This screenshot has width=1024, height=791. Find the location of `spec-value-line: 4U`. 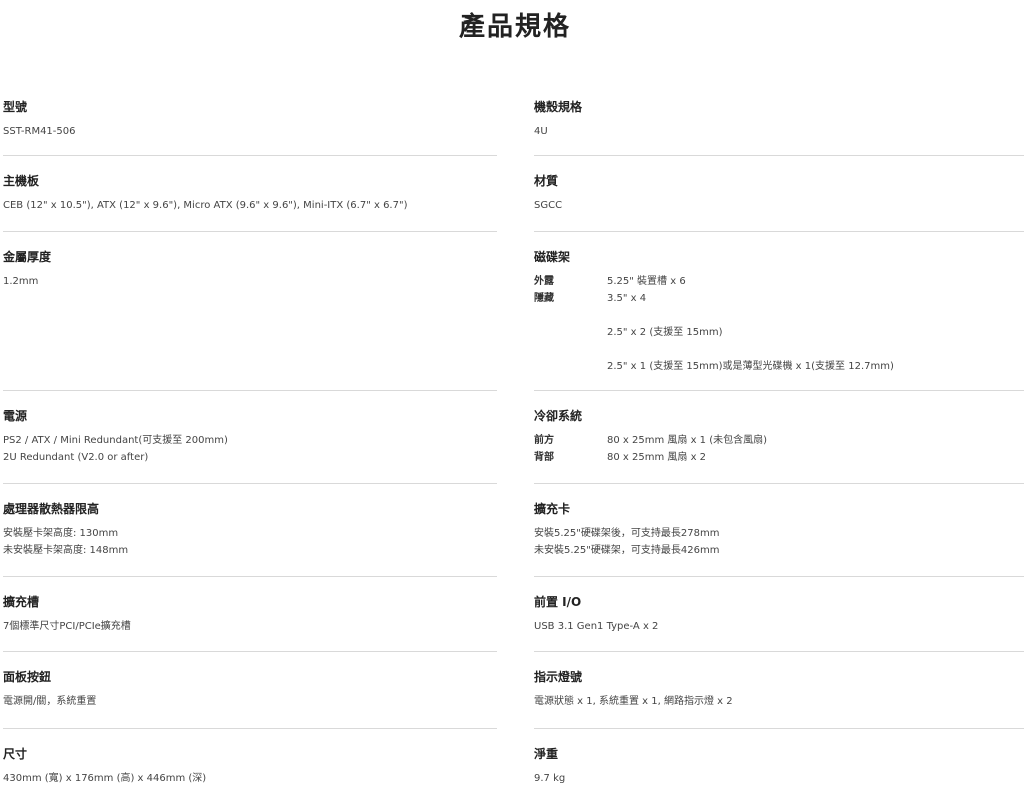

spec-value-line: 4U is located at coordinates (541, 131).